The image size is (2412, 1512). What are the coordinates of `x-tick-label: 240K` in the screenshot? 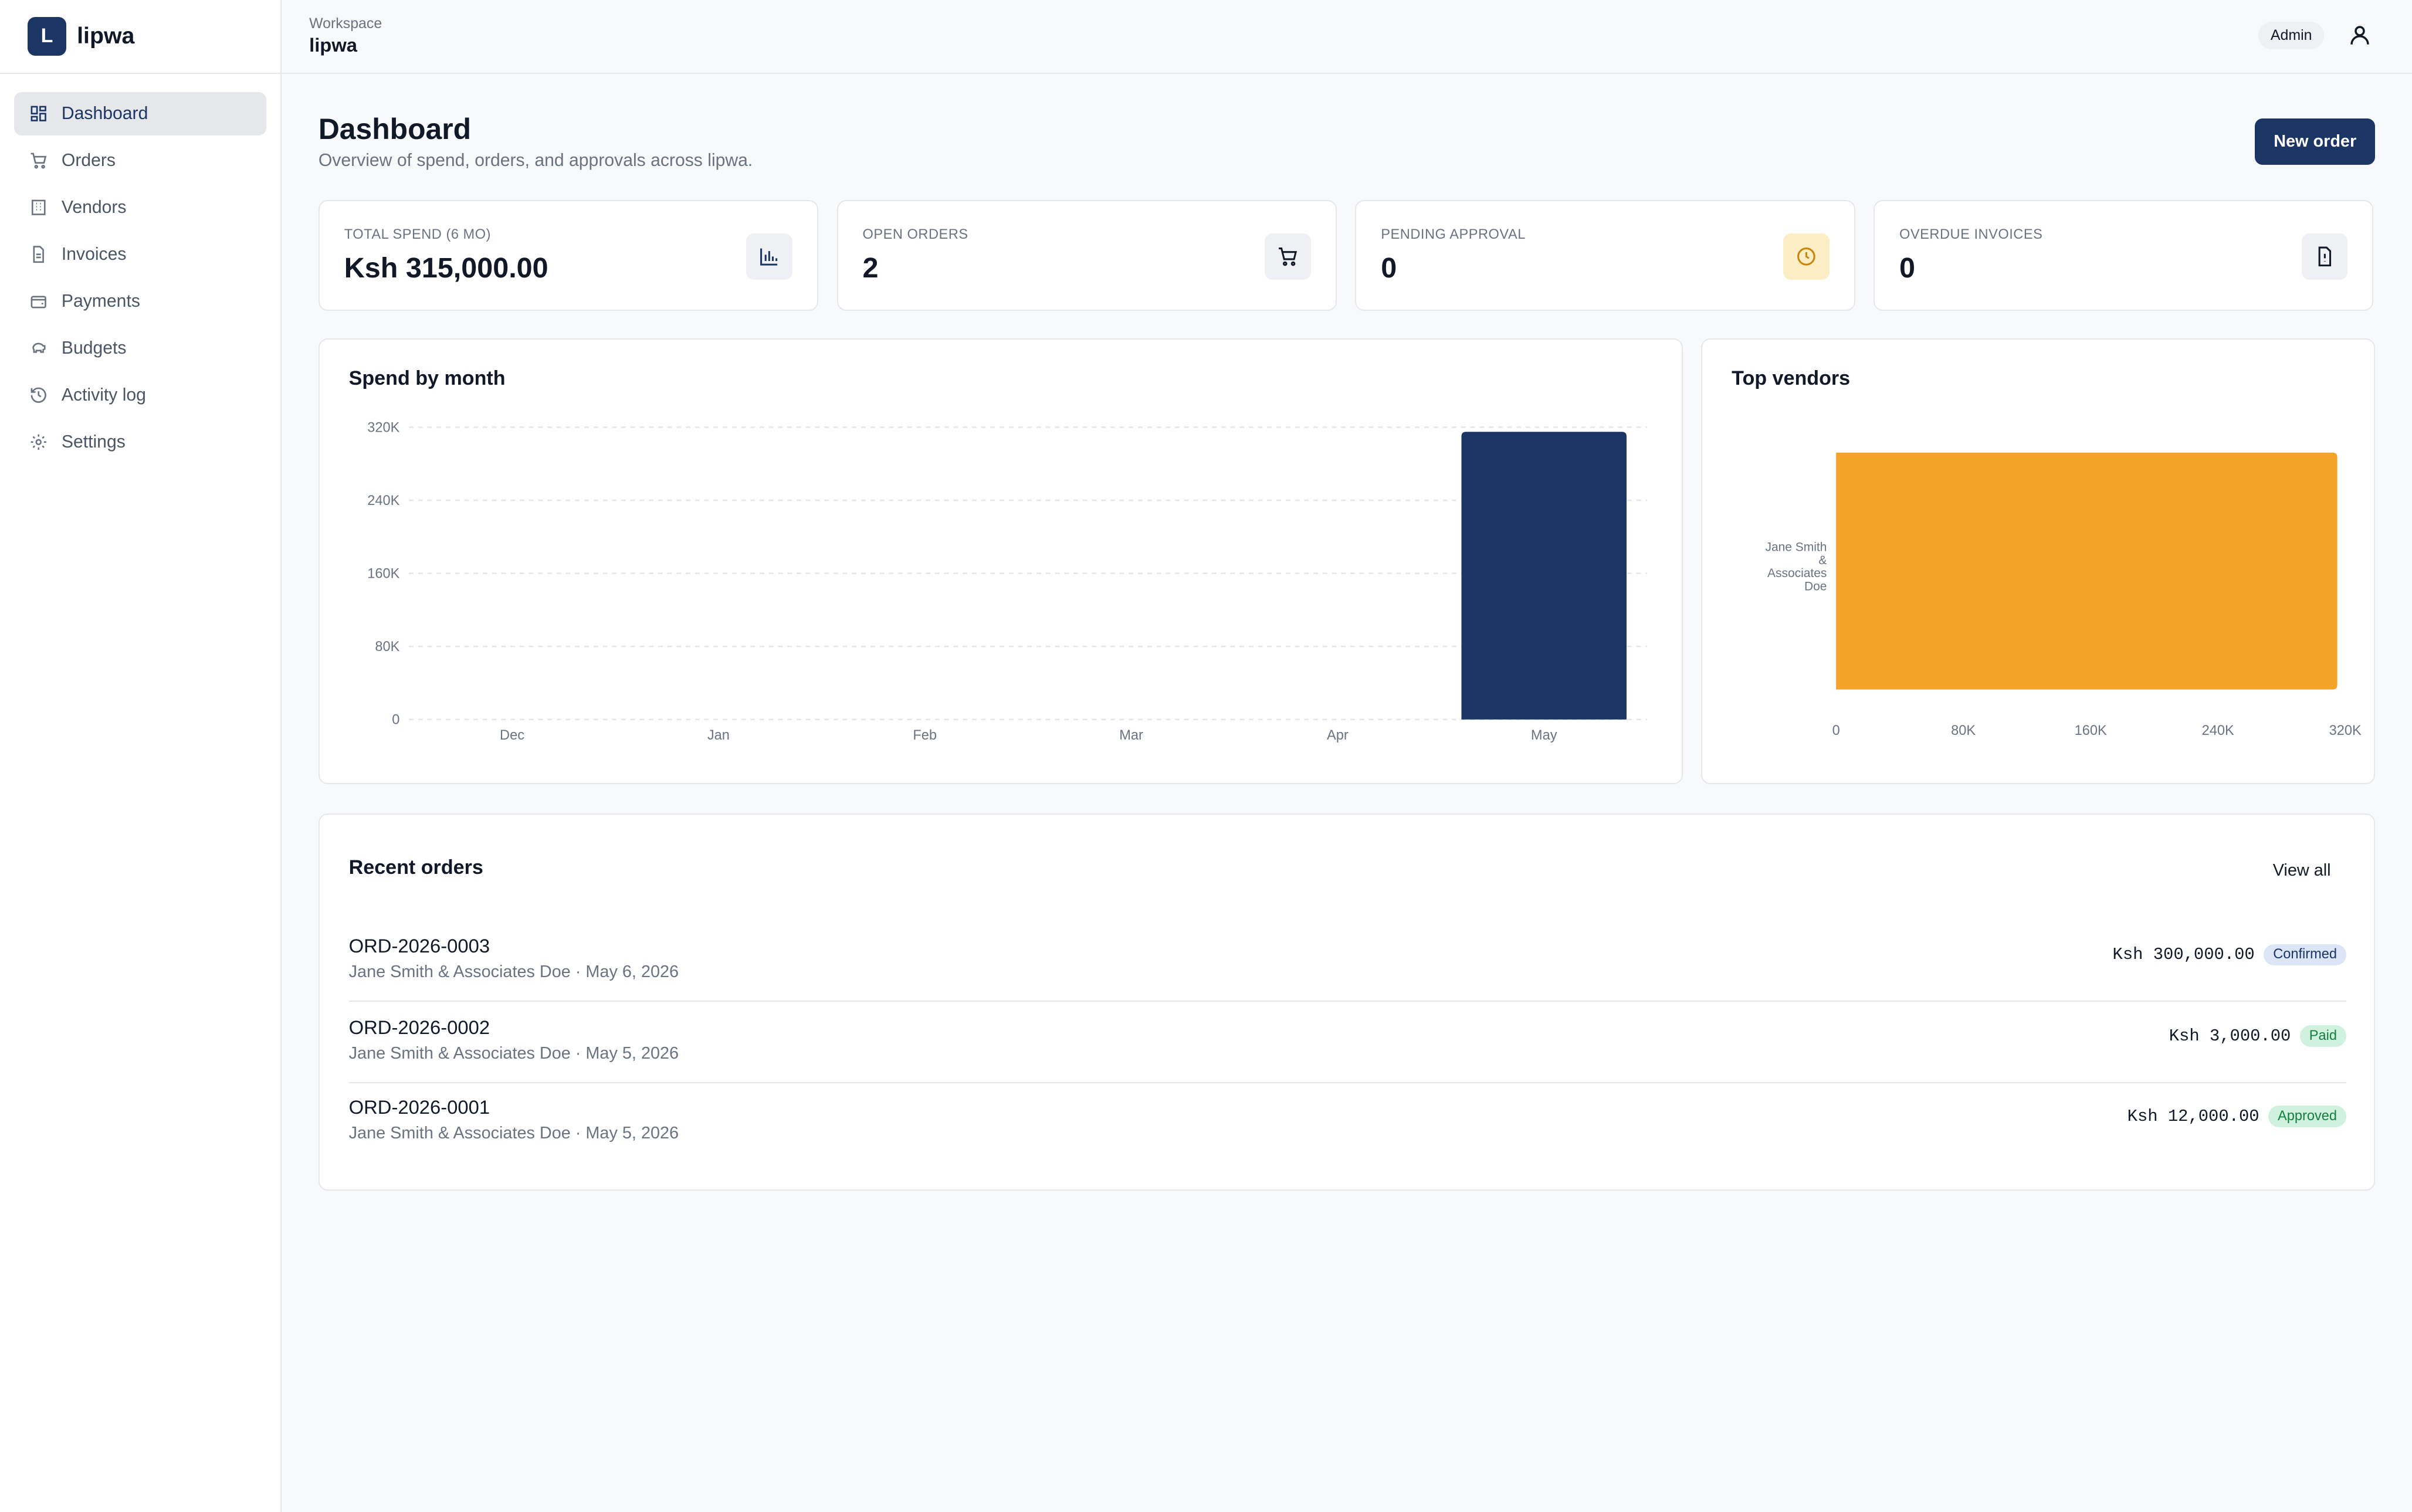 It's located at (2218, 731).